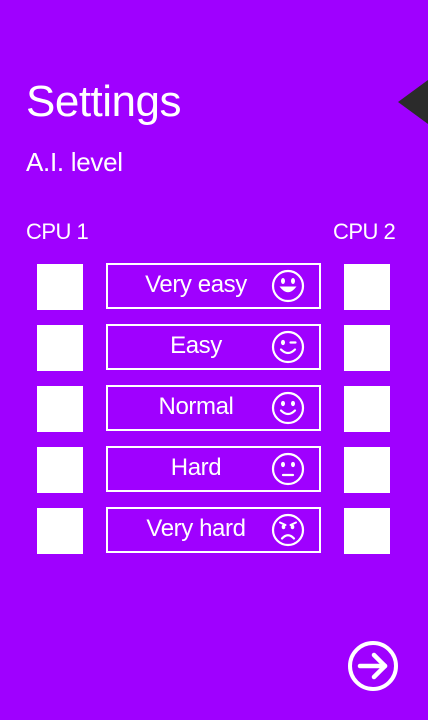  I want to click on level-row-hard: Hard, so click(214, 470).